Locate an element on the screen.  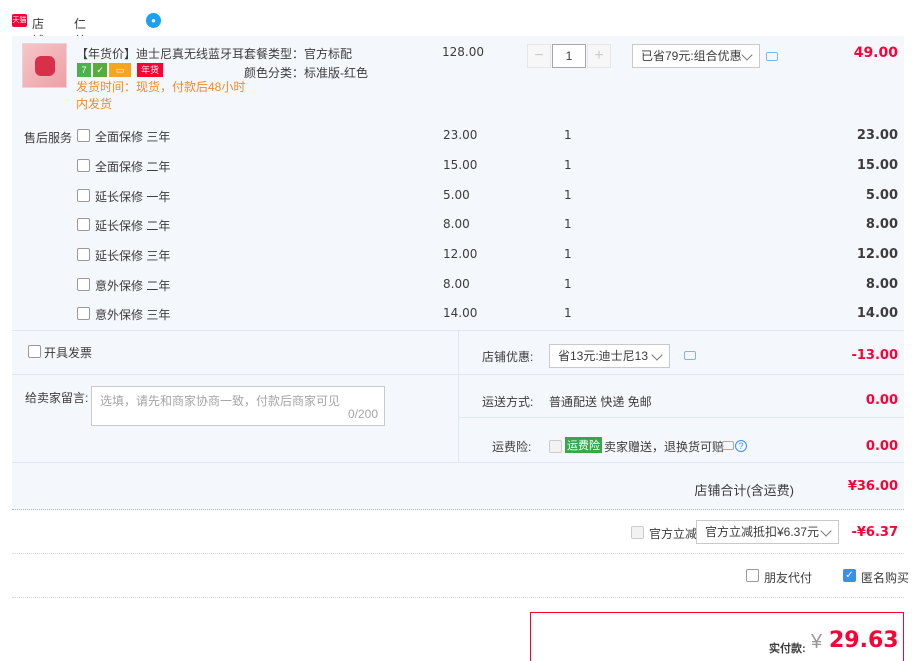
service-price: 14.00 is located at coordinates (460, 313).